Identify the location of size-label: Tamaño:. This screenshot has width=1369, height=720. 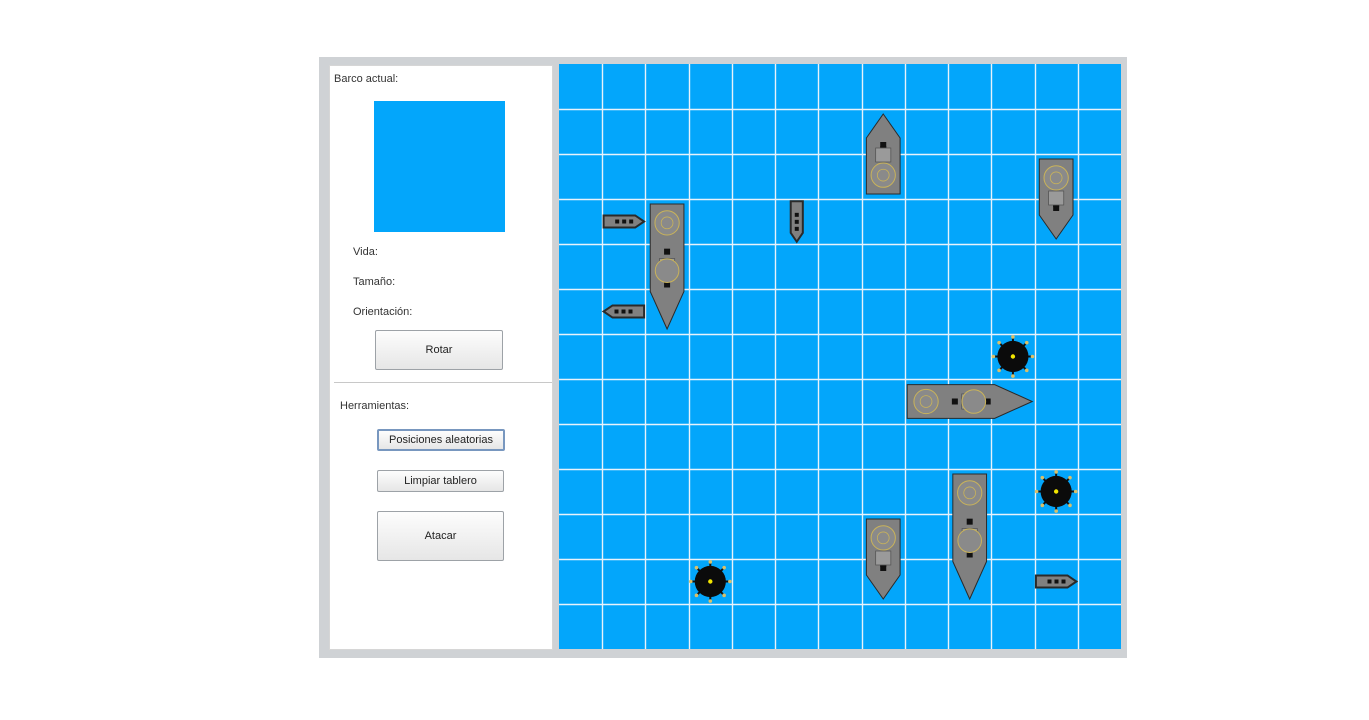
(374, 282).